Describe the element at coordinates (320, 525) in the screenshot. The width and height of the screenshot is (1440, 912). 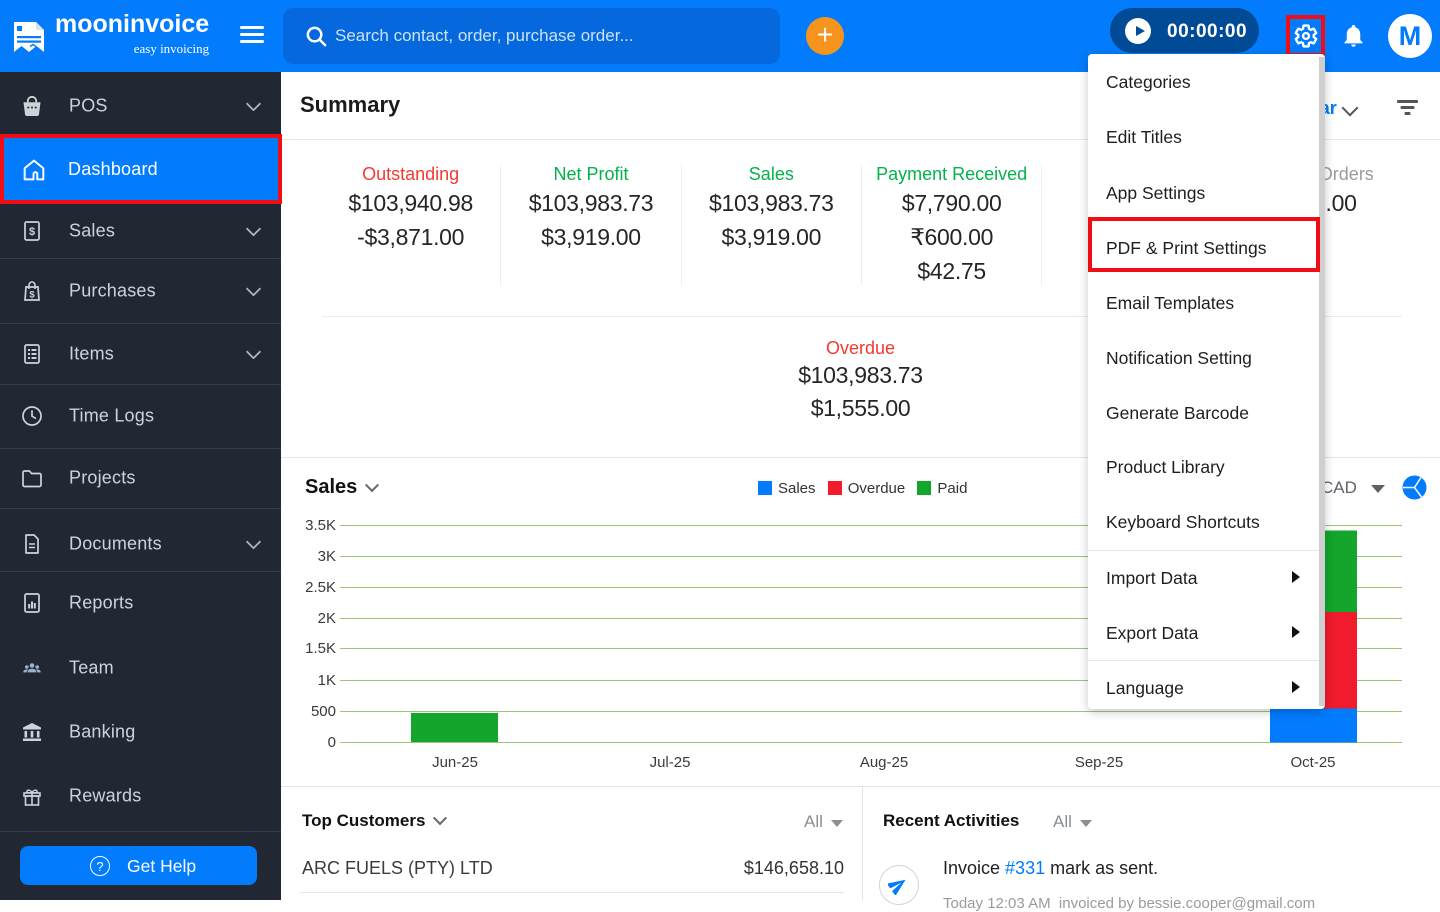
I see `svg-text: 3.5K` at that location.